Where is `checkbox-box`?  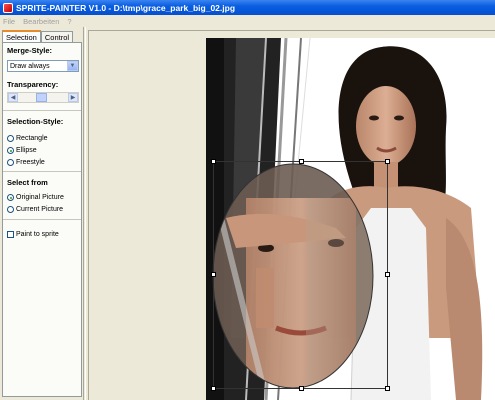 checkbox-box is located at coordinates (10, 234).